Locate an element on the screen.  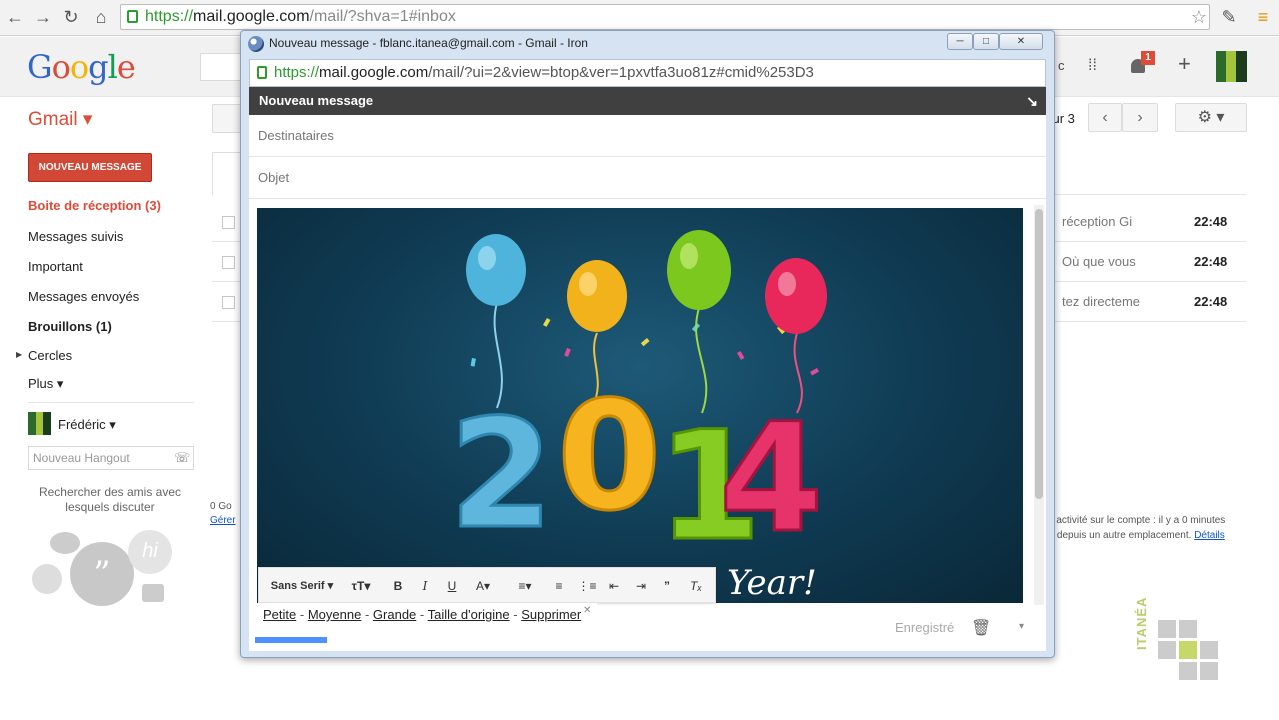
recipients-field: Destinataires is located at coordinates (647, 136).